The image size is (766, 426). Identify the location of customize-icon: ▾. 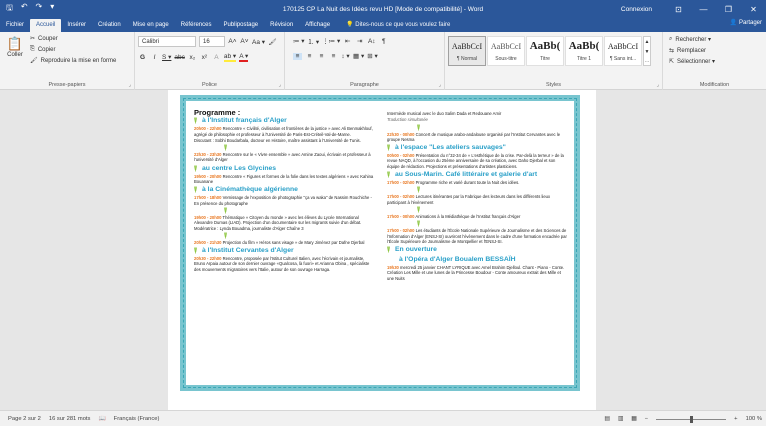
(52, 9).